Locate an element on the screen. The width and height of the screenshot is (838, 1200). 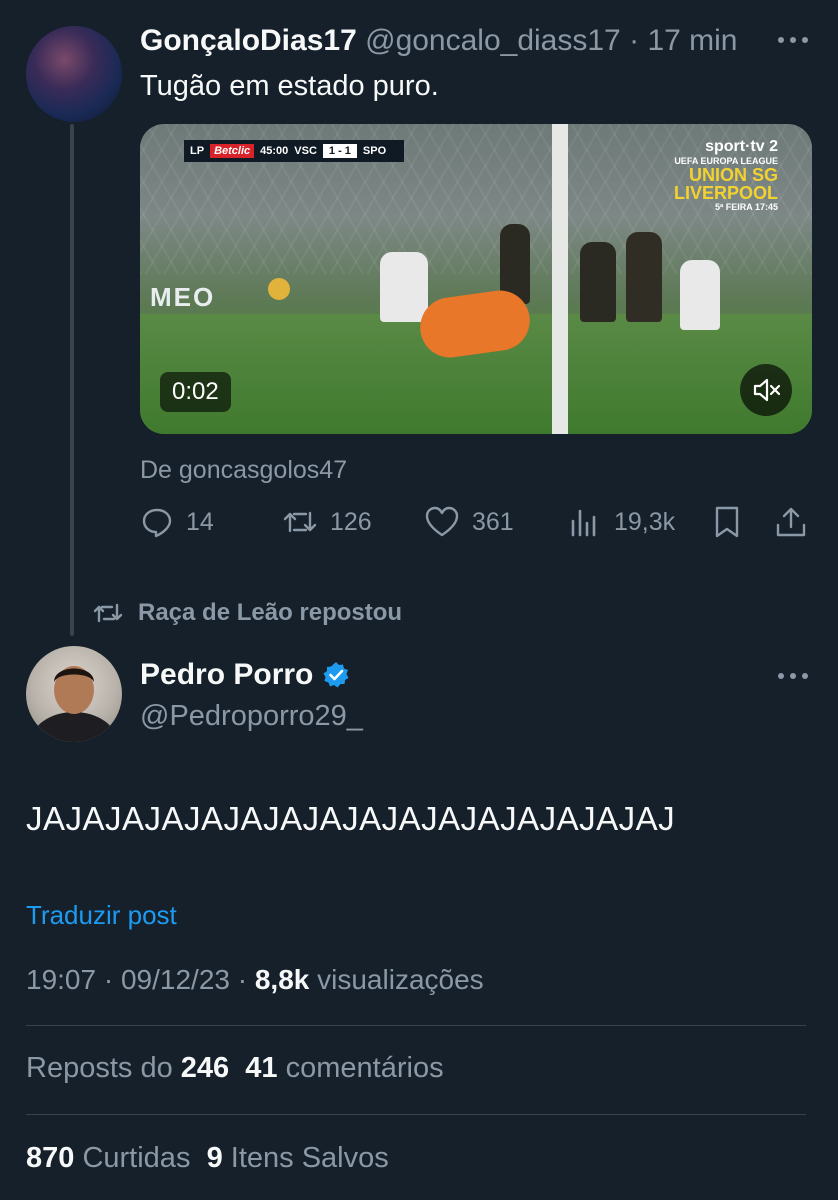
like-count: 361 is located at coordinates (493, 521).